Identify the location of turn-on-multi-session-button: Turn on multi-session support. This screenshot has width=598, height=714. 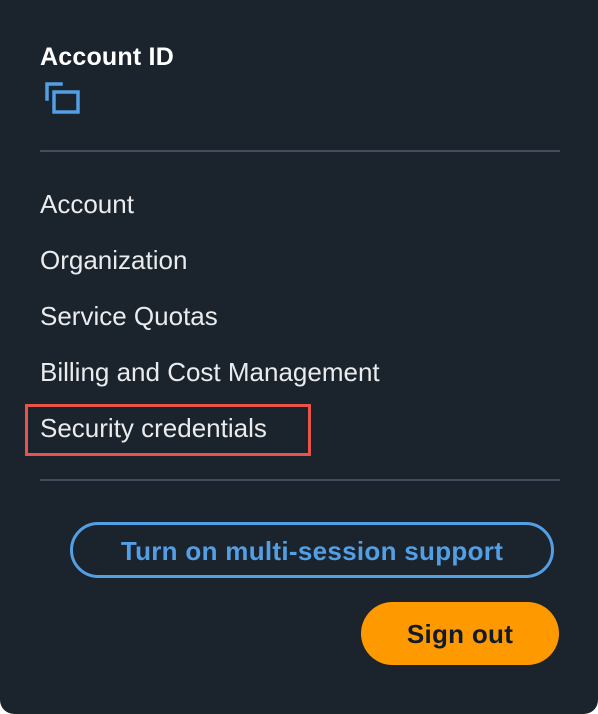
(312, 550).